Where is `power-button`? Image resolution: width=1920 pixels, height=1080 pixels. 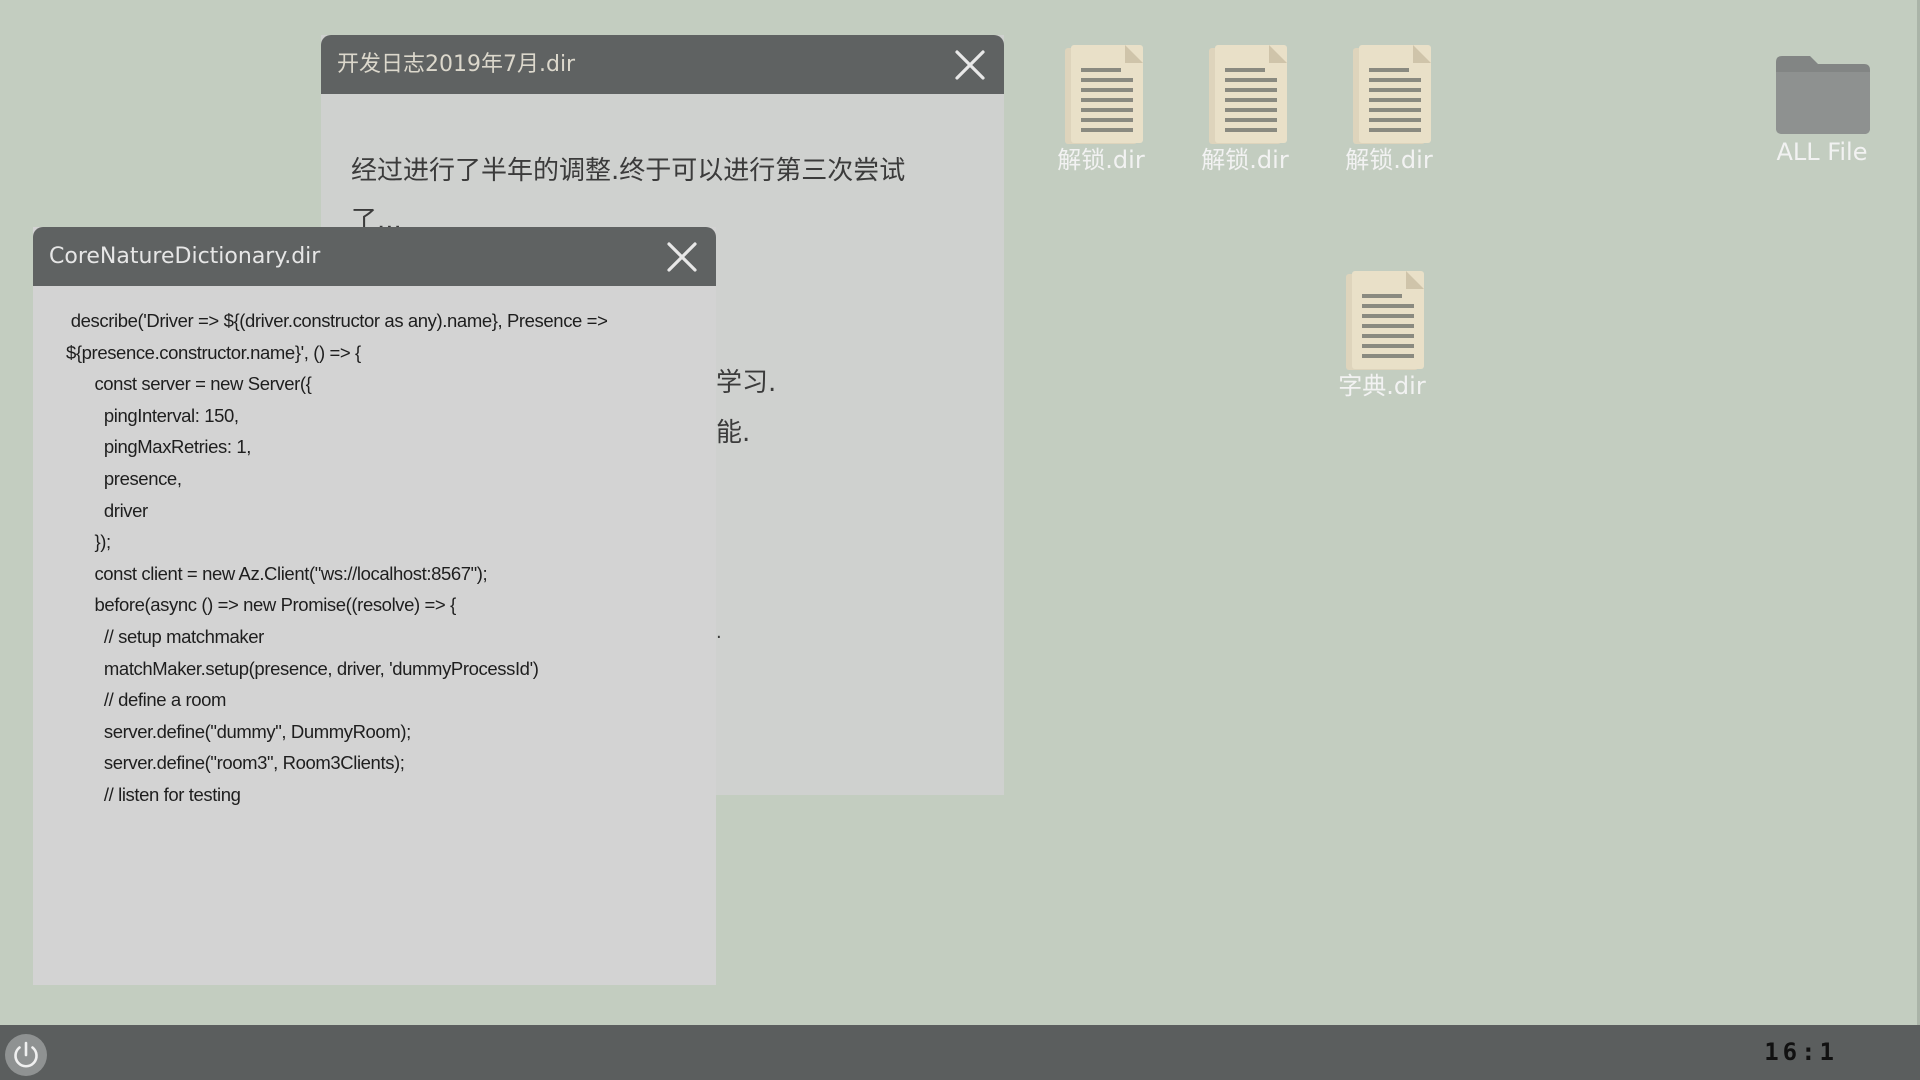 power-button is located at coordinates (26, 1055).